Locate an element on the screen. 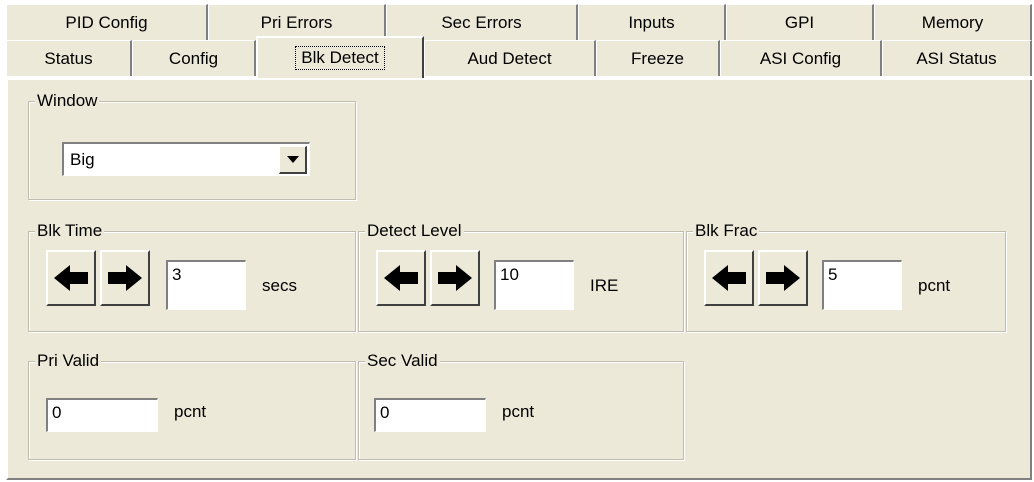 This screenshot has height=482, width=1034. tab-label: ASI Status is located at coordinates (956, 58).